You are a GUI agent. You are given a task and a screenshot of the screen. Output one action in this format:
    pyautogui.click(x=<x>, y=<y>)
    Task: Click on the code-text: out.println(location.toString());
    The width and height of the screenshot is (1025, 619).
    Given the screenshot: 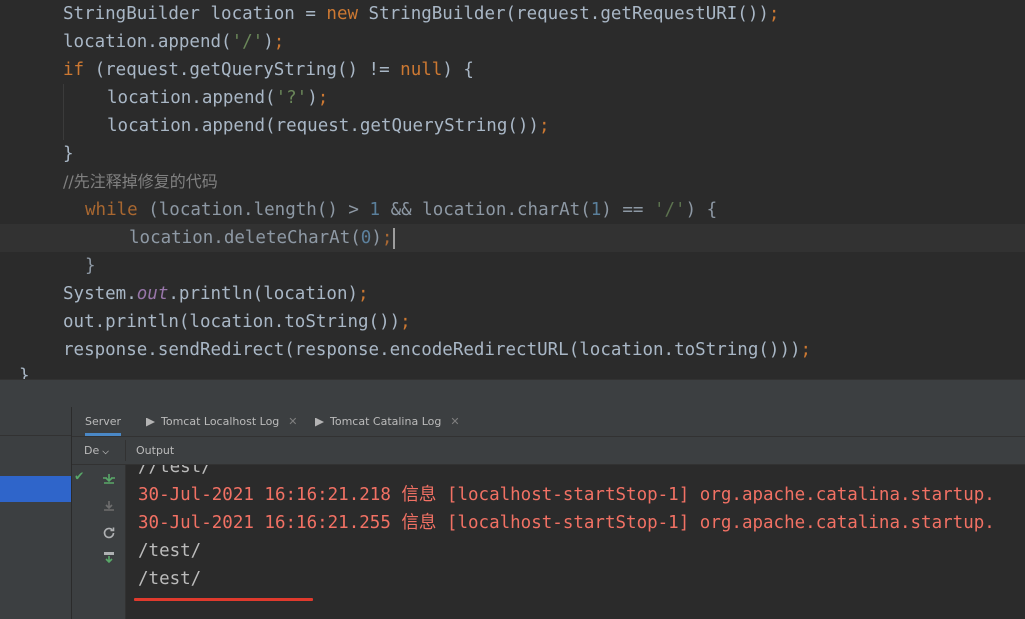 What is the action you would take?
    pyautogui.click(x=237, y=322)
    